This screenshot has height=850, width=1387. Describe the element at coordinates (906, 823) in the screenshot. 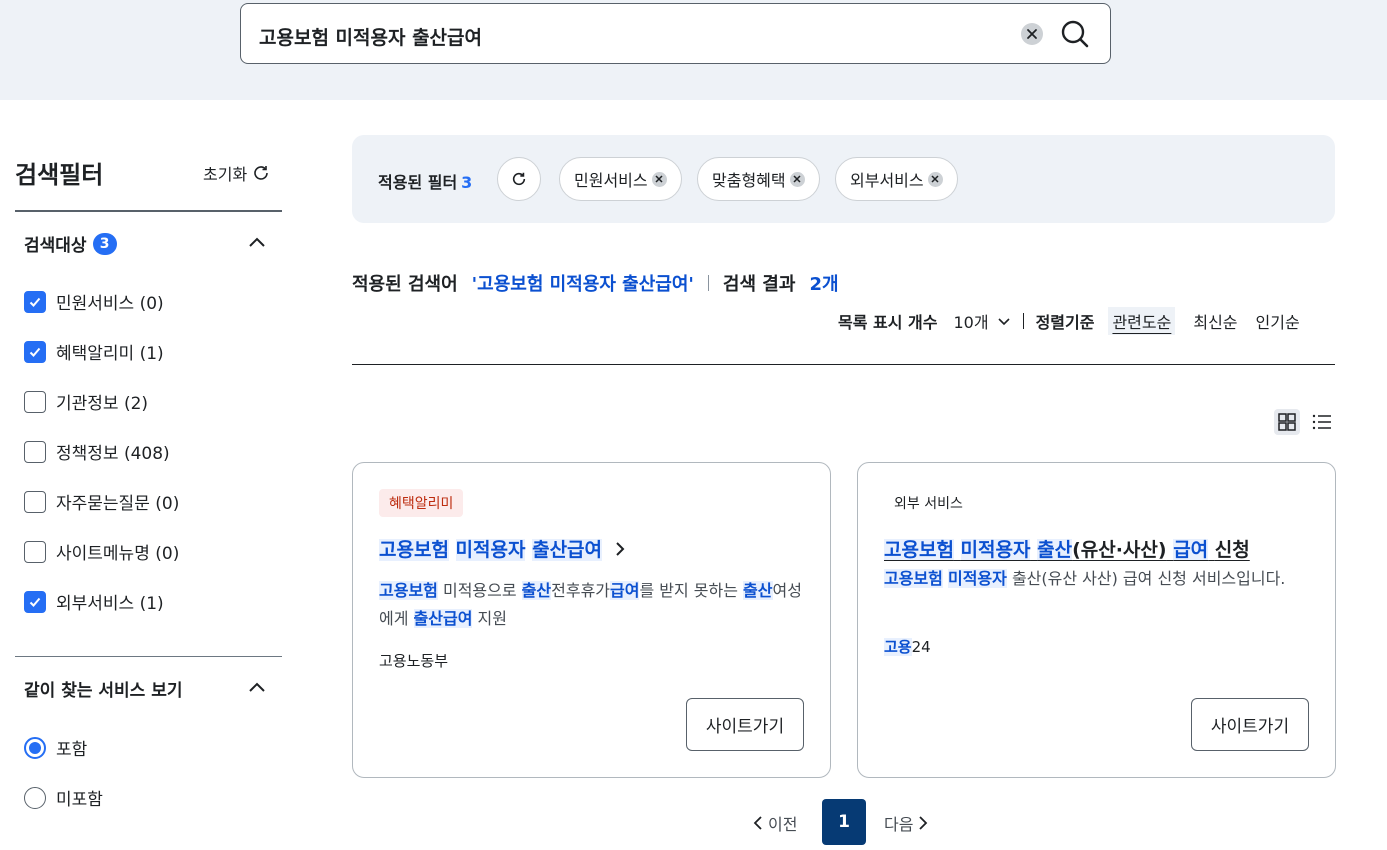

I see `next-page-button: 다음` at that location.